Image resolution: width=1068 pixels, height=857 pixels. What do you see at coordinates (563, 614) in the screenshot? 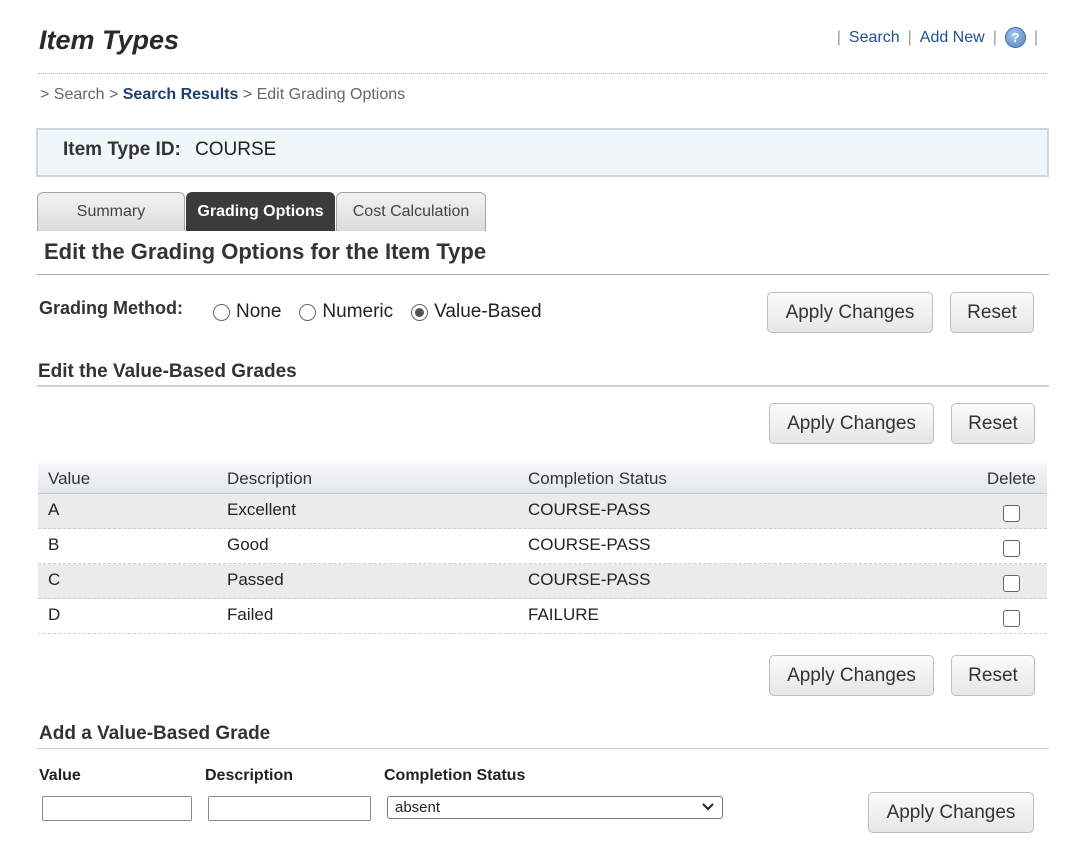
I see `grade-status: FAILURE` at bounding box center [563, 614].